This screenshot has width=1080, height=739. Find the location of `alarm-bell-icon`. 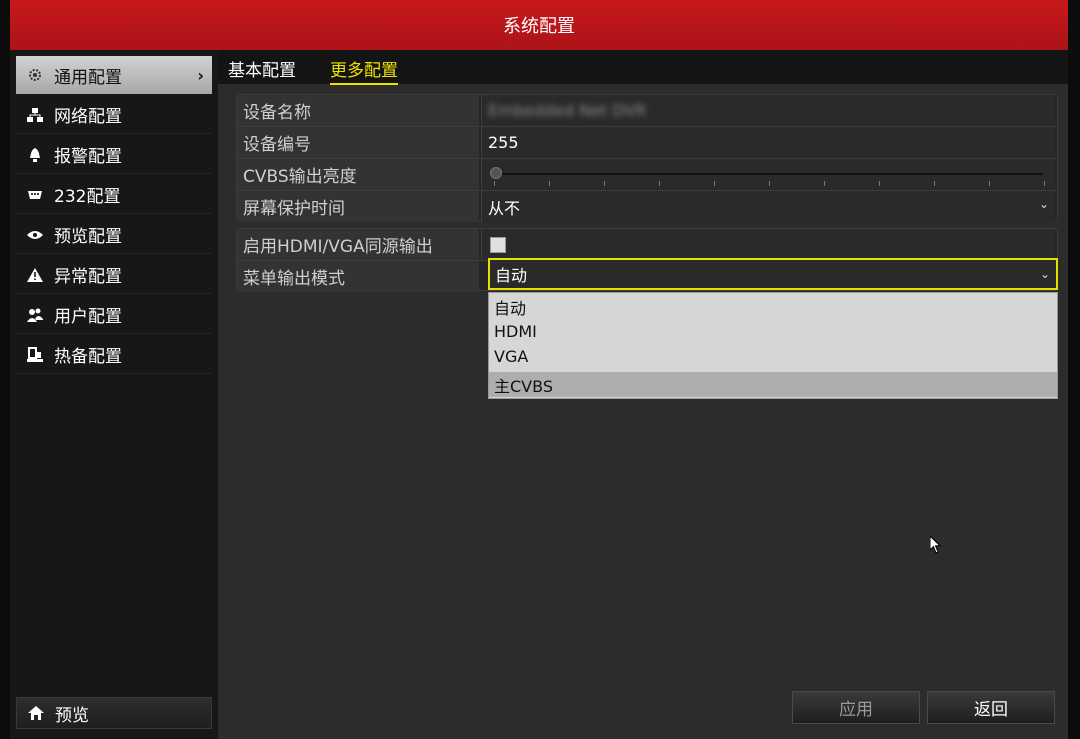

alarm-bell-icon is located at coordinates (35, 155).